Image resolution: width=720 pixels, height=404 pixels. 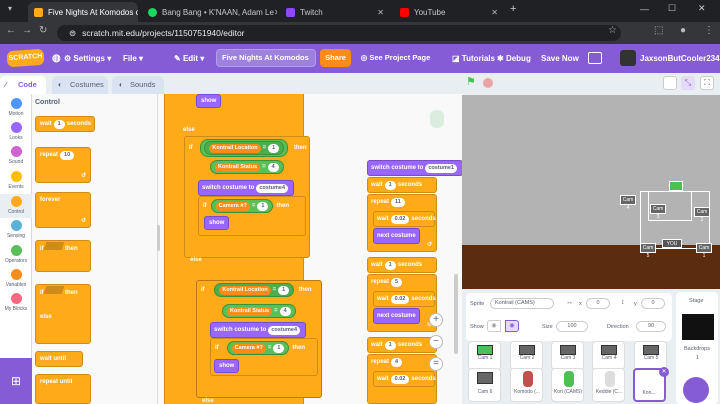 I want to click on cam-button: Cam 2, so click(x=702, y=215).